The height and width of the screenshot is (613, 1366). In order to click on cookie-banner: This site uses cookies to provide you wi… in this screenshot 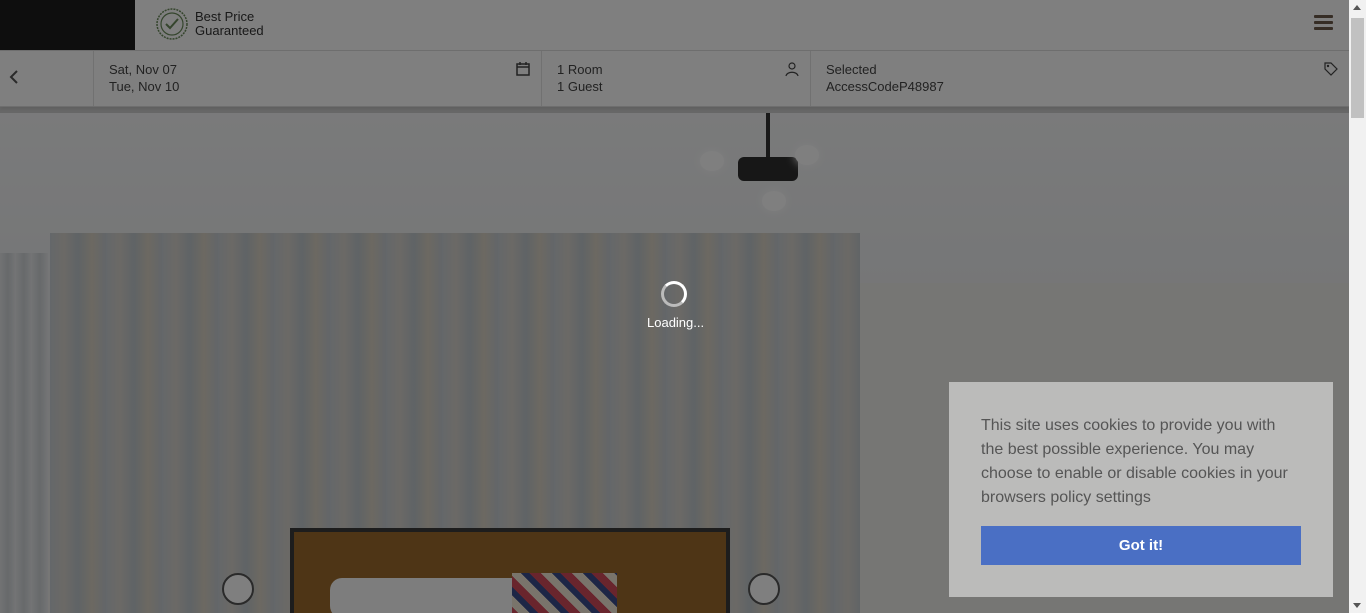, I will do `click(1141, 489)`.